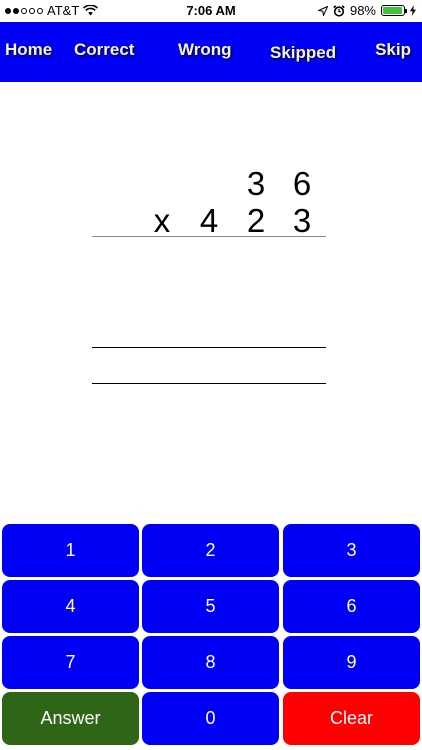 The height and width of the screenshot is (750, 422). I want to click on multiplier-digit: 4, so click(209, 220).